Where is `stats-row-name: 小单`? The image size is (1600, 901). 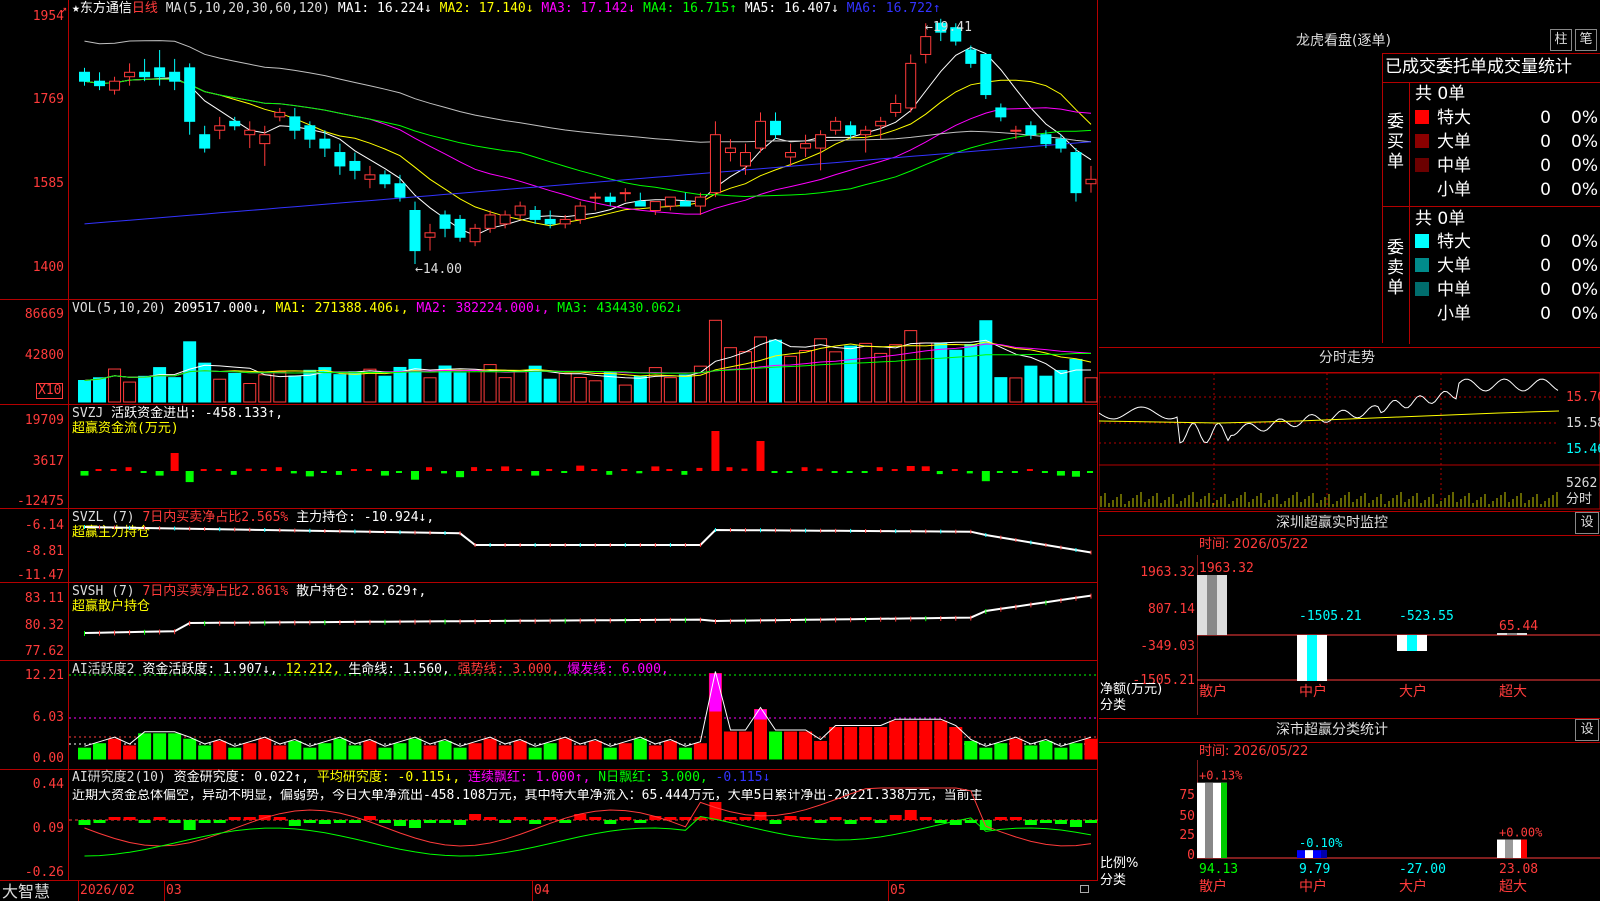 stats-row-name: 小单 is located at coordinates (1454, 190).